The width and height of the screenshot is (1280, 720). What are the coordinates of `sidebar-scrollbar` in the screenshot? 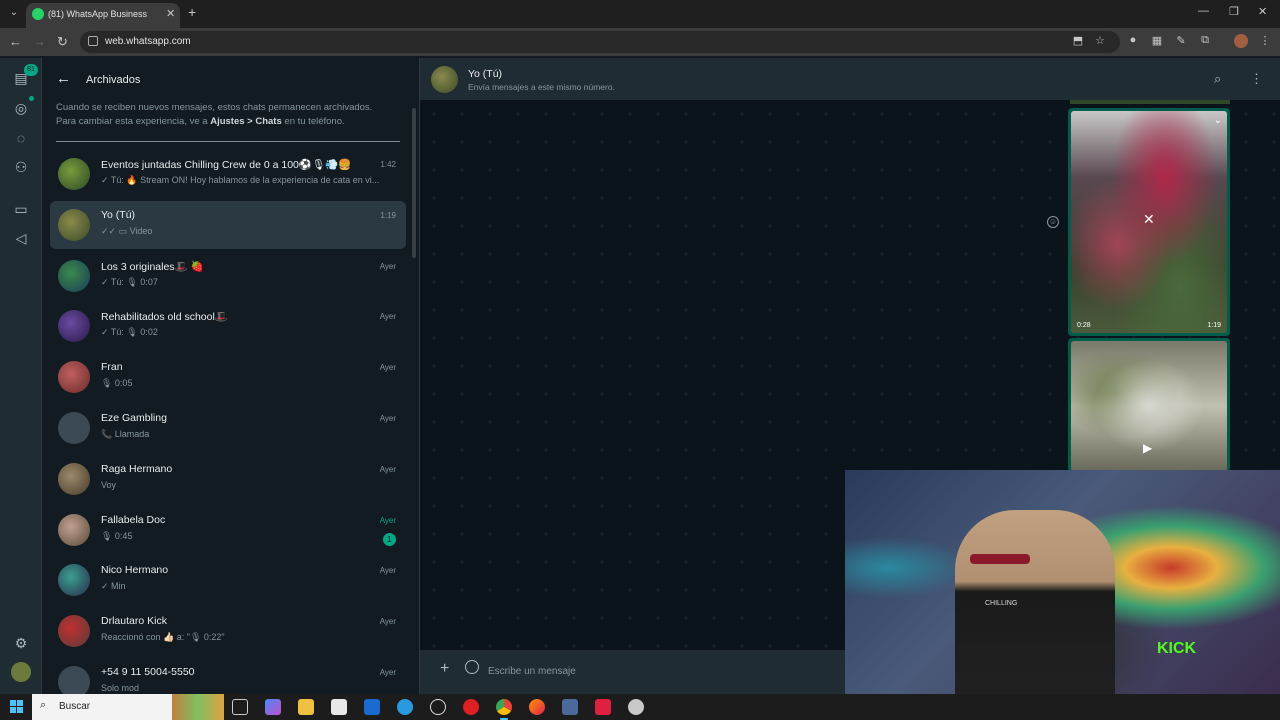 It's located at (414, 183).